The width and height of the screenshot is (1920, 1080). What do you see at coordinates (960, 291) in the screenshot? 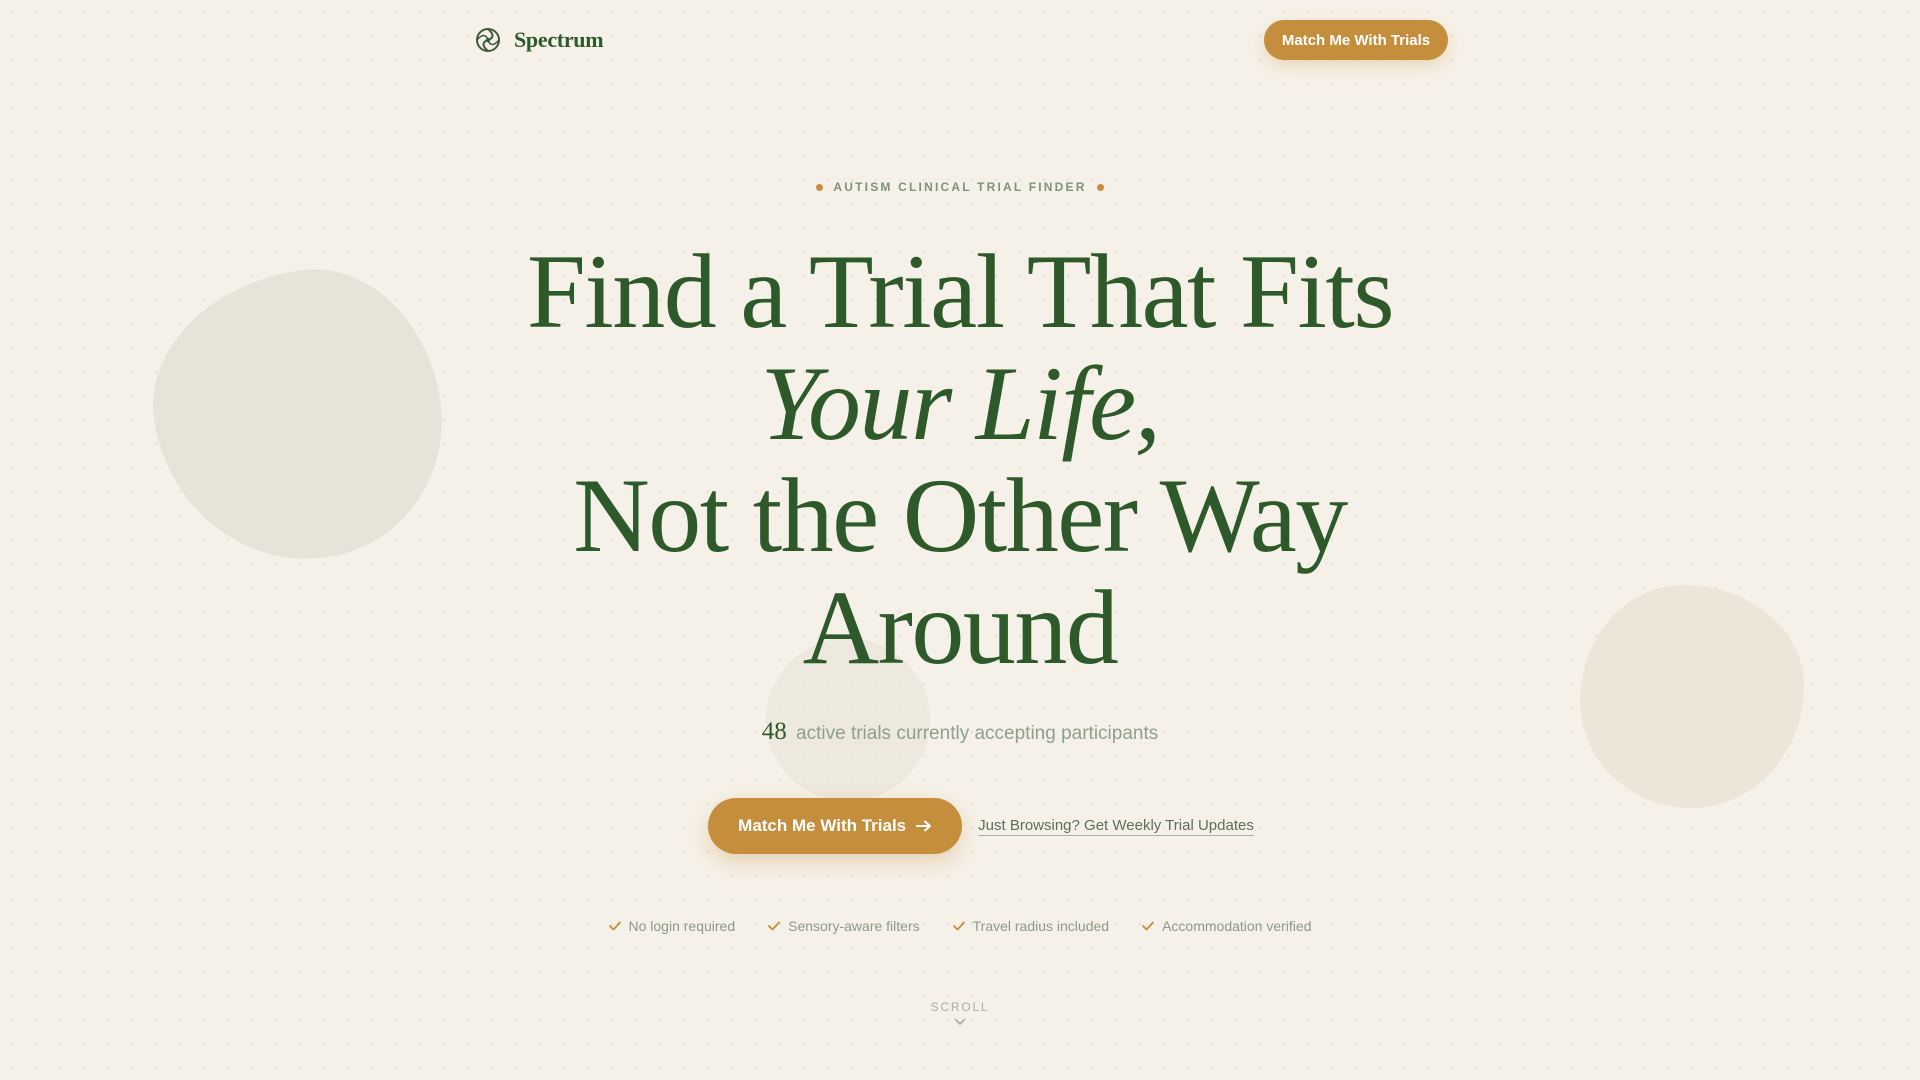
I see `headline-line-1: Find a Trial That Fits` at bounding box center [960, 291].